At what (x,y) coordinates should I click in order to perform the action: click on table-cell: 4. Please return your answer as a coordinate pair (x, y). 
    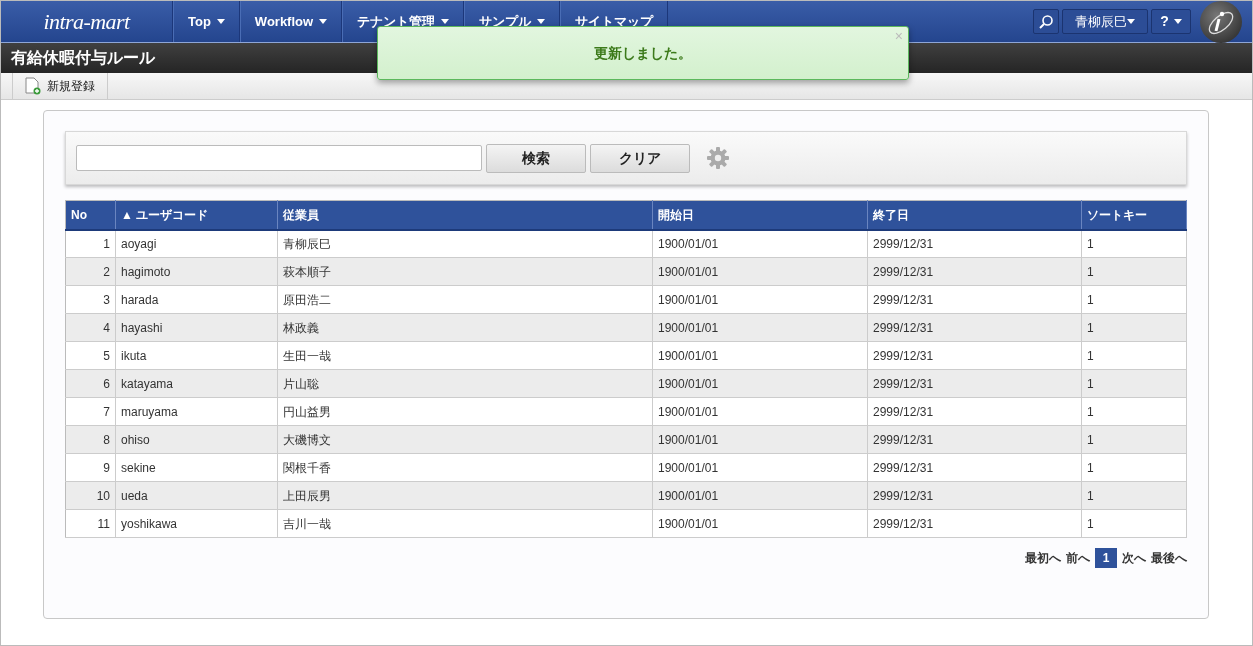
    Looking at the image, I should click on (90, 327).